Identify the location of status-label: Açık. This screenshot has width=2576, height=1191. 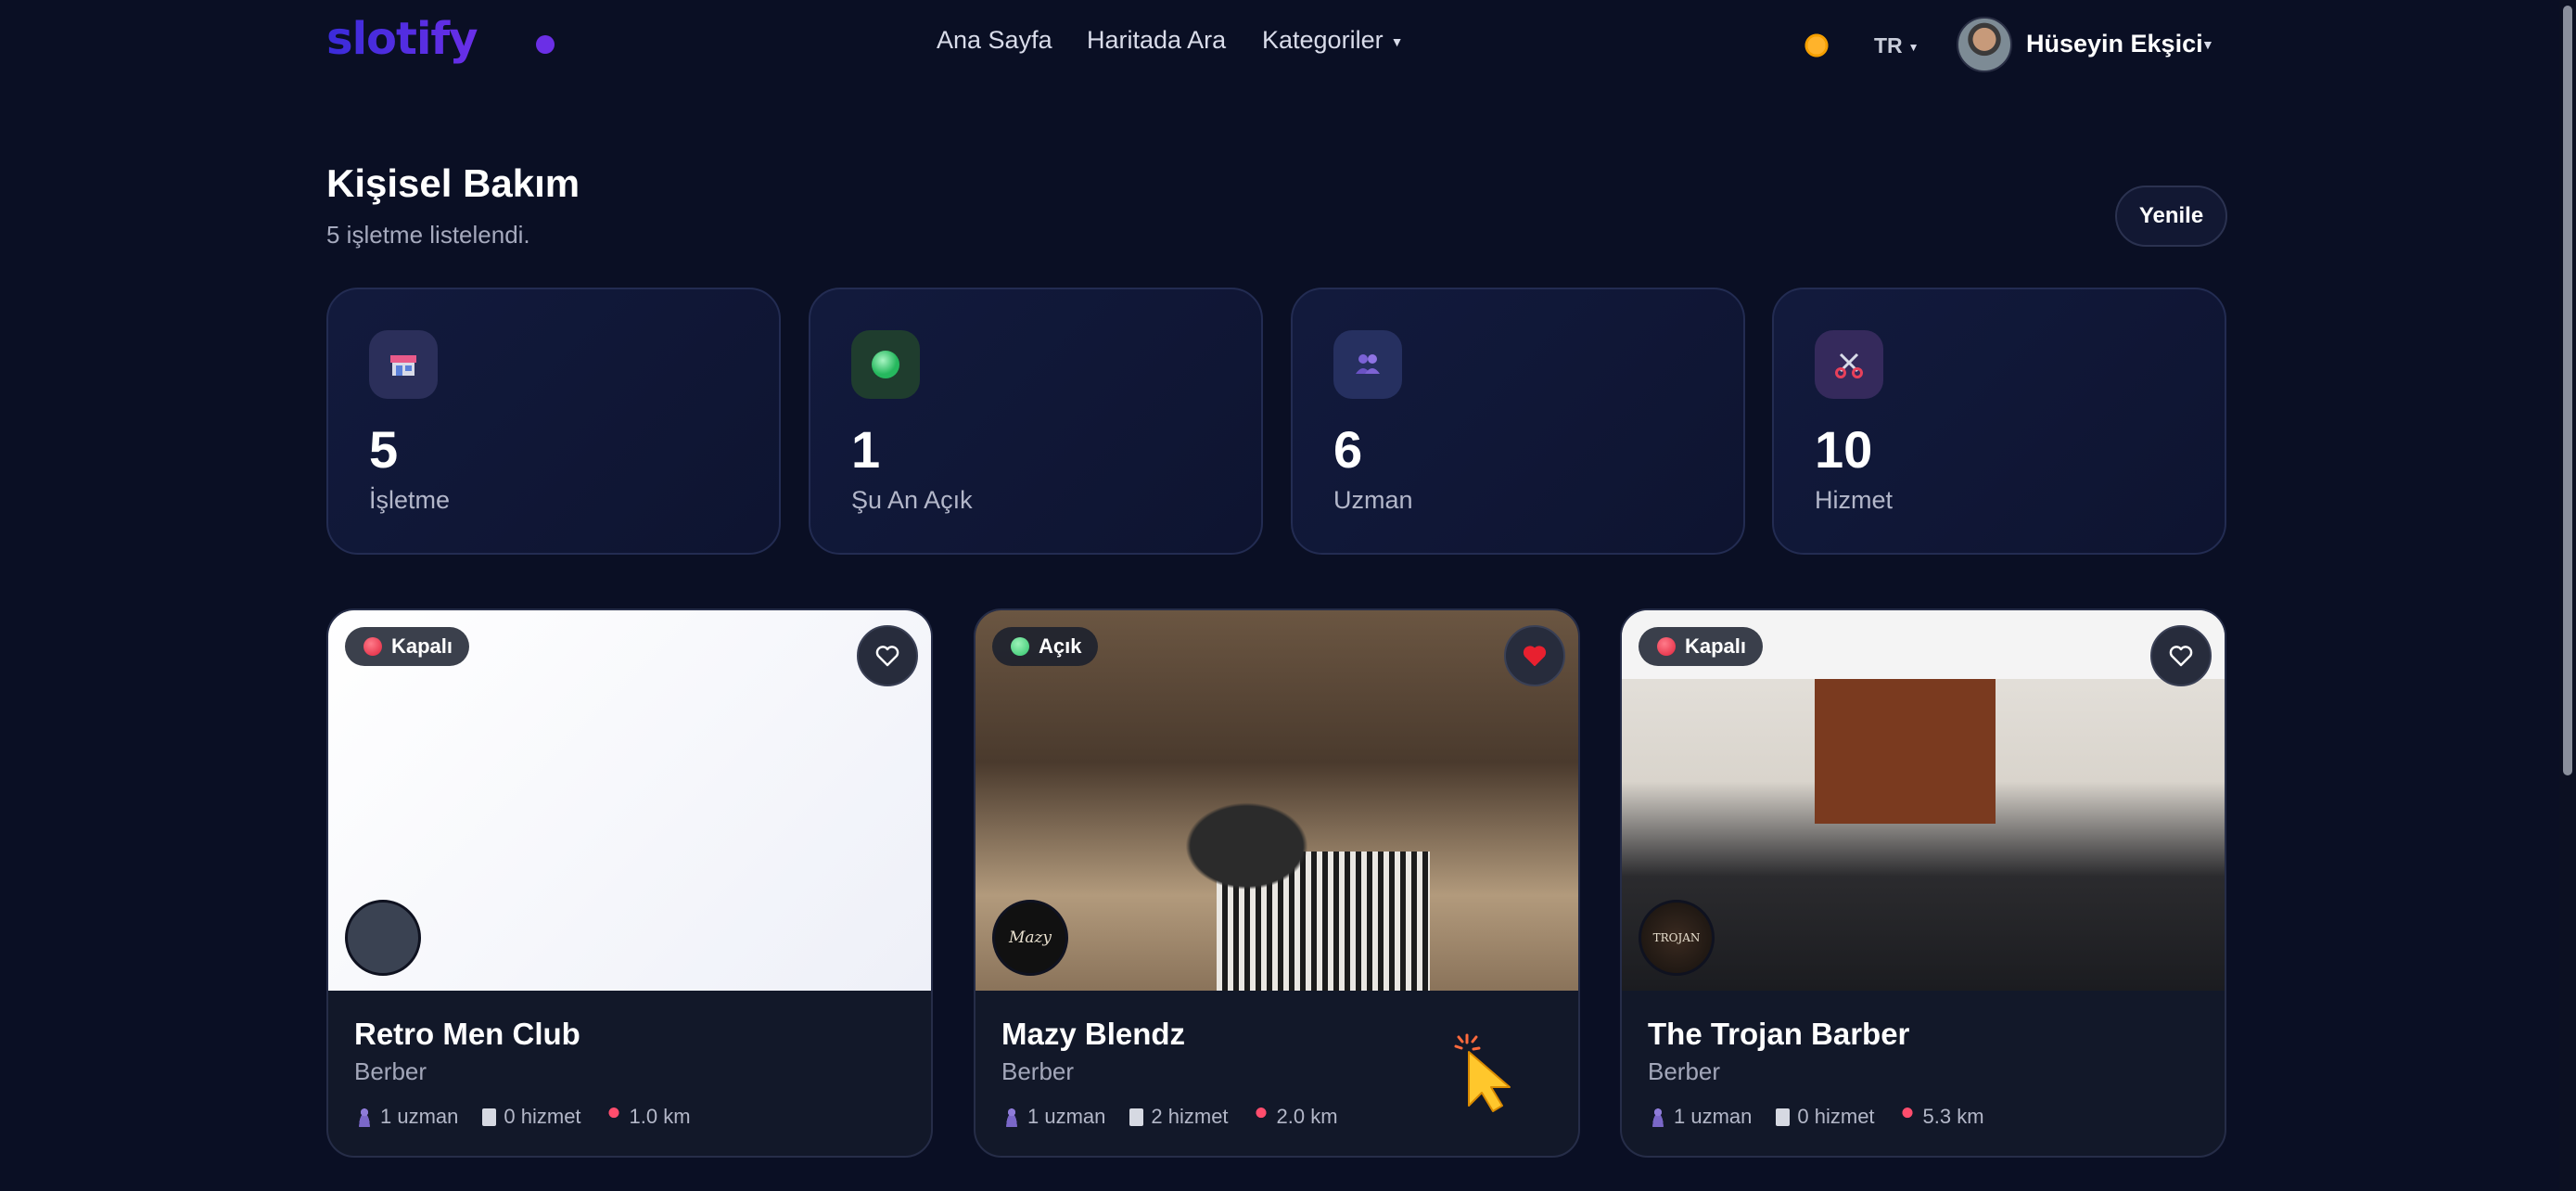
(1060, 646).